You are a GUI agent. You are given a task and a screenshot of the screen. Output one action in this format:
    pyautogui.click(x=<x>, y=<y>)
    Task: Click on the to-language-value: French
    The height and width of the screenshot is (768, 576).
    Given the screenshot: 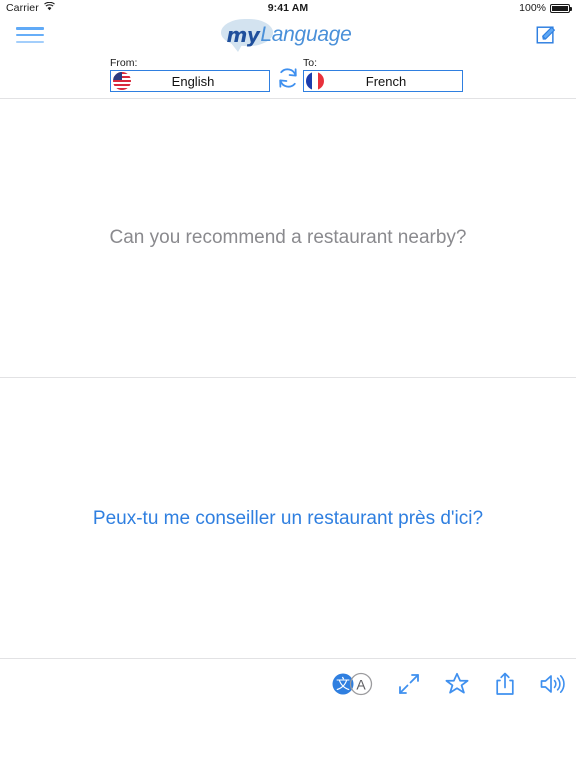 What is the action you would take?
    pyautogui.click(x=386, y=81)
    